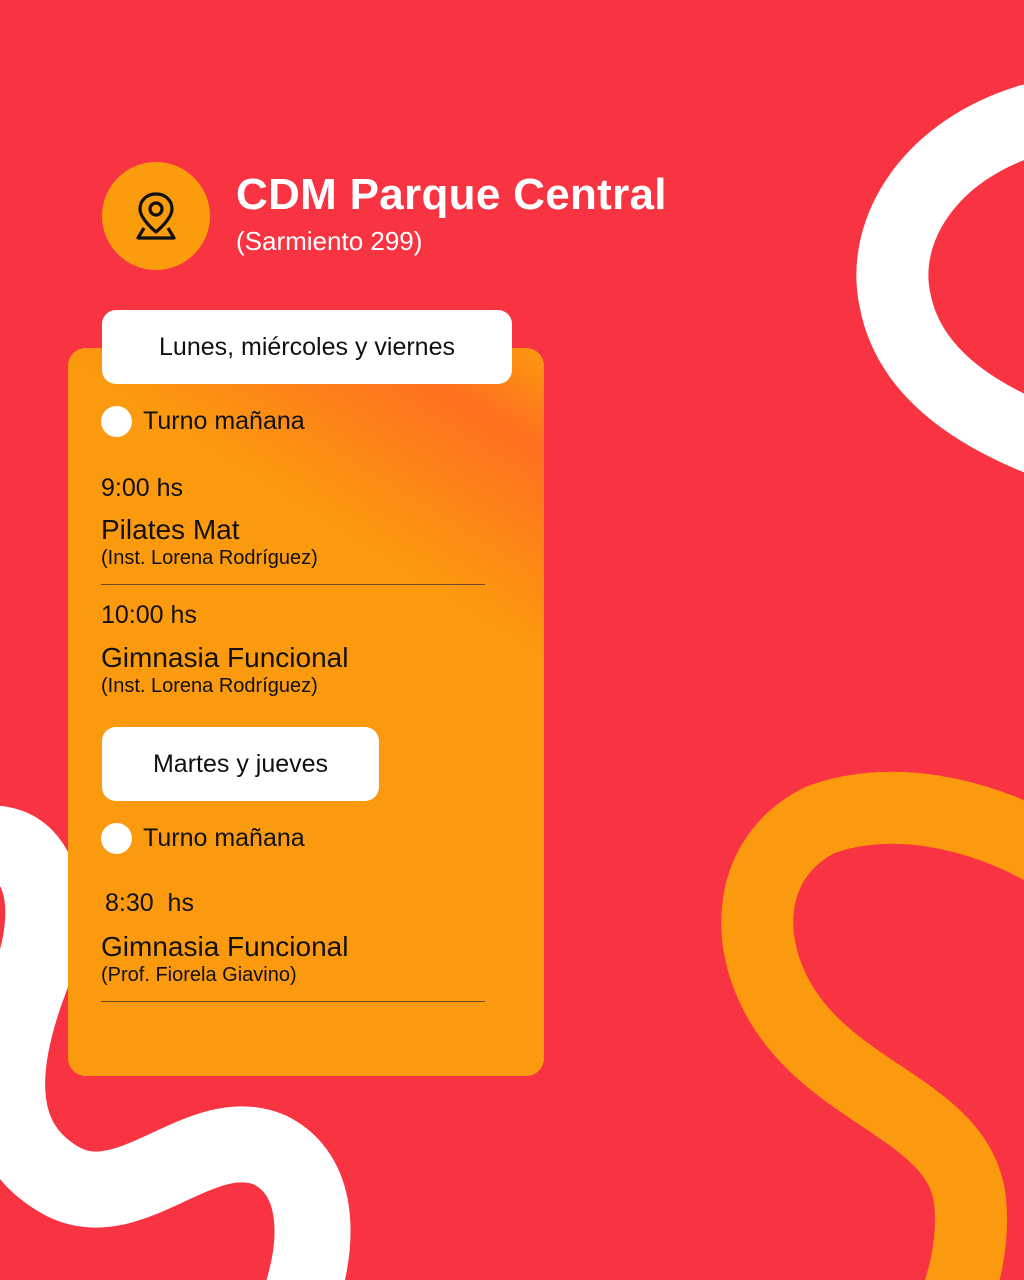  Describe the element at coordinates (149, 615) in the screenshot. I see `class-time: 10:00 hs` at that location.